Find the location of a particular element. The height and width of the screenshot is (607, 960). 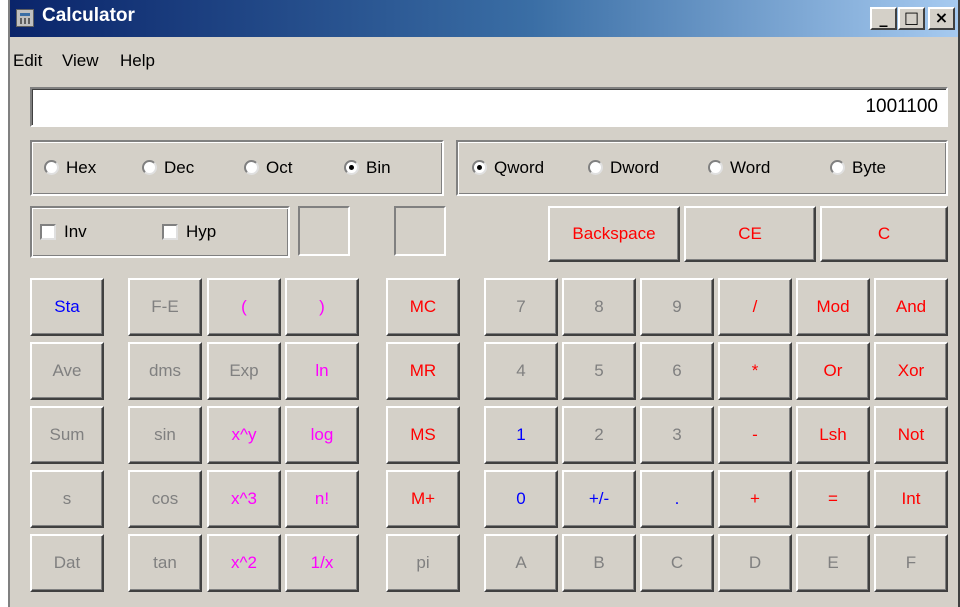

key-s-button: s is located at coordinates (67, 499).